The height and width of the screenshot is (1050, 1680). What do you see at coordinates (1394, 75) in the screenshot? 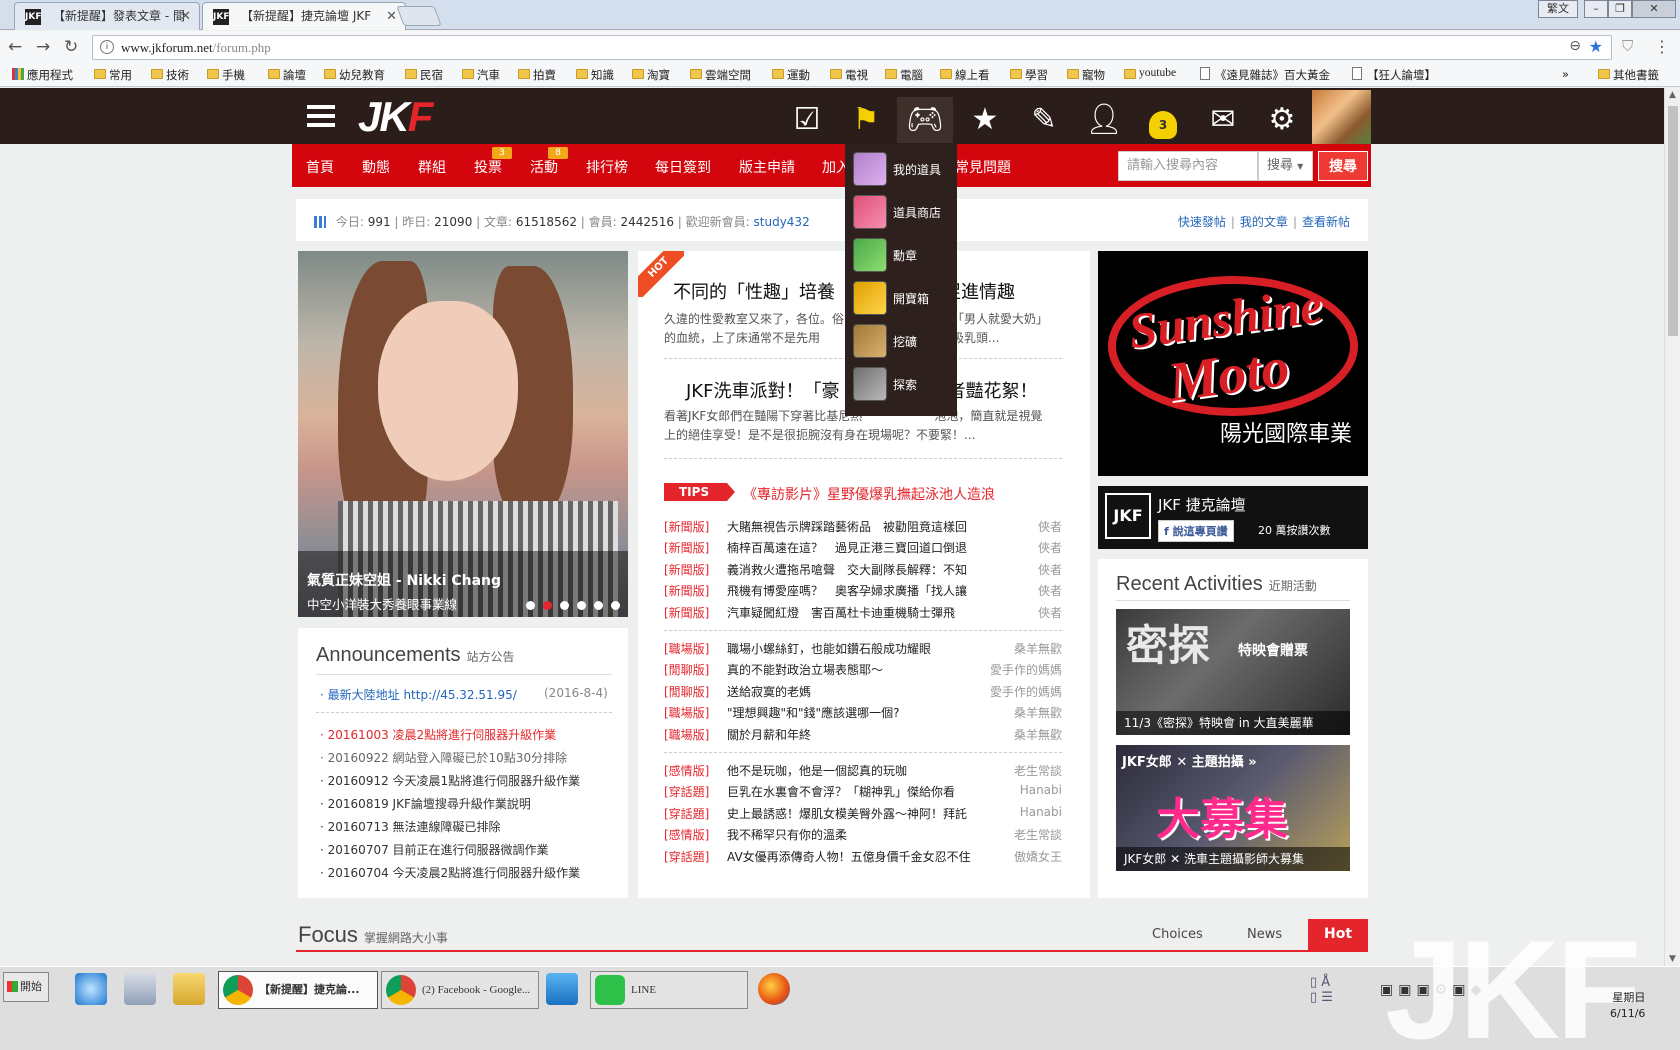
I see `bookmark-item: 【狂人論壇】` at bounding box center [1394, 75].